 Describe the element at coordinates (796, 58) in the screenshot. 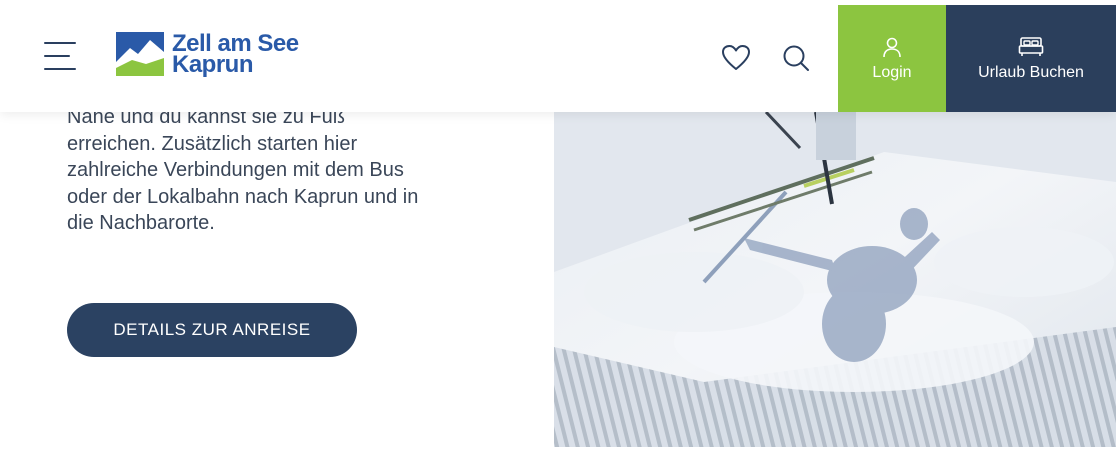

I see `search-icon` at that location.